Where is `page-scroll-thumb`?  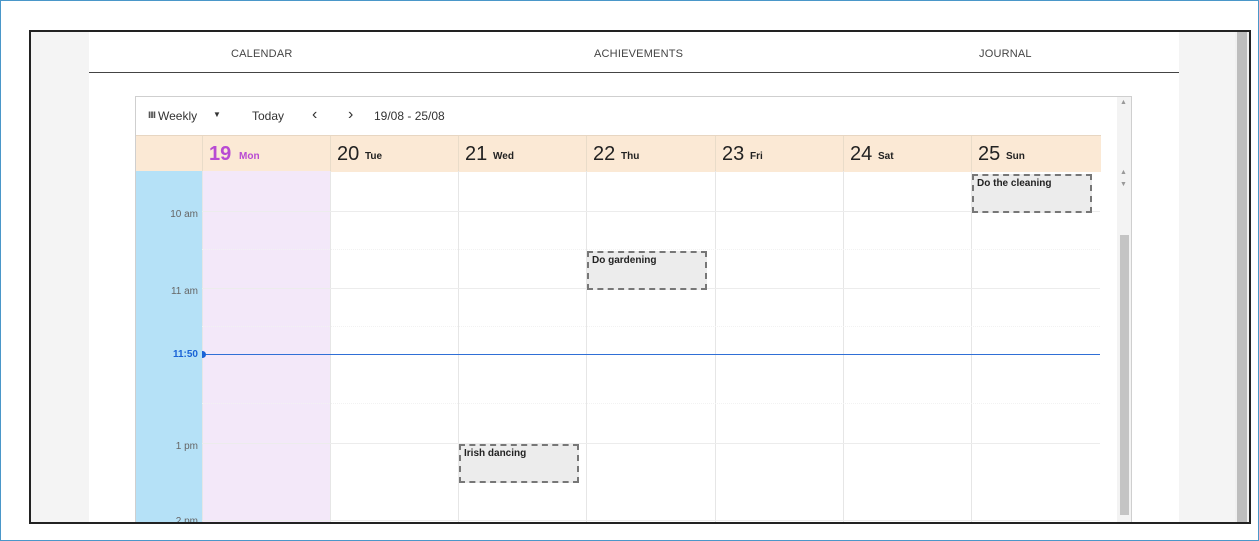 page-scroll-thumb is located at coordinates (1242, 277).